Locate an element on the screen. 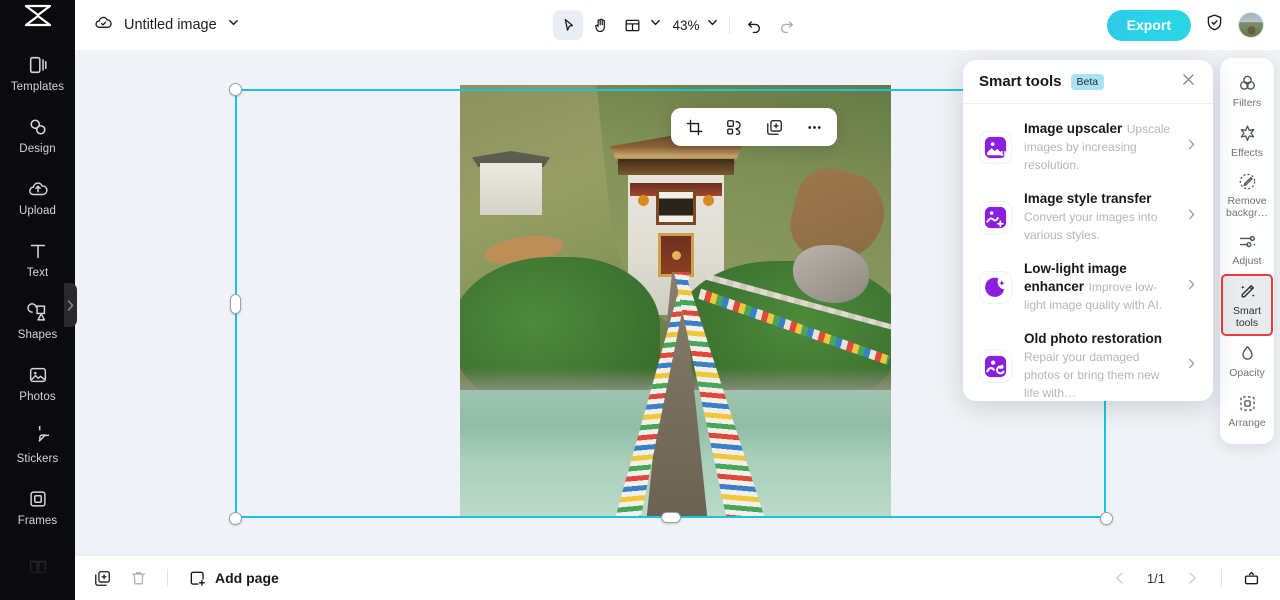  present-icon is located at coordinates (1251, 577).